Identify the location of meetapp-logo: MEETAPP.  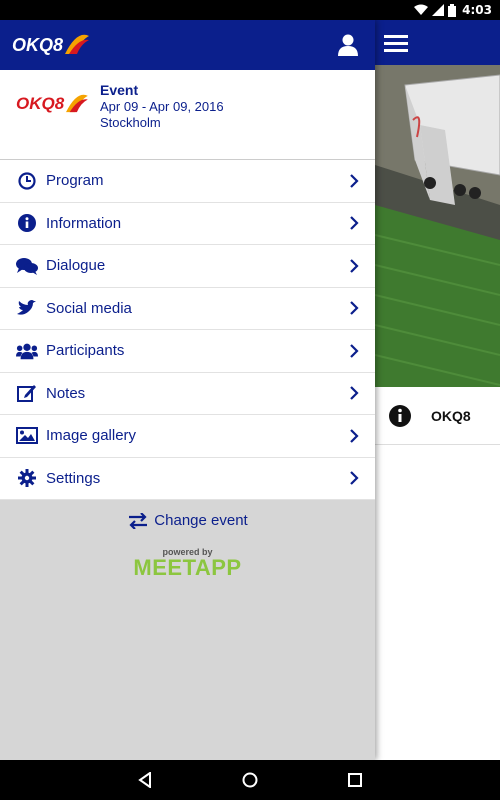
(187, 567).